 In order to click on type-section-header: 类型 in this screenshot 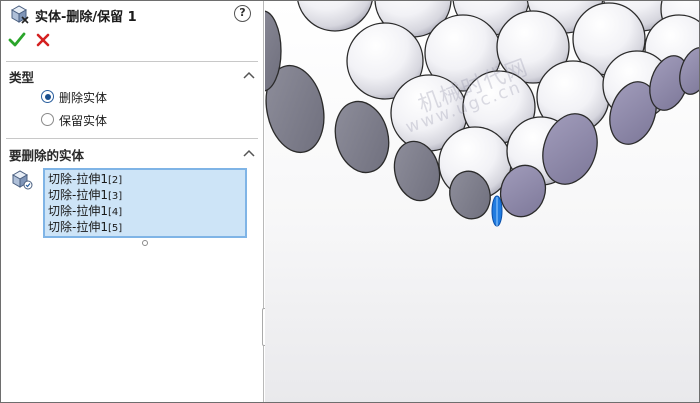, I will do `click(134, 75)`.